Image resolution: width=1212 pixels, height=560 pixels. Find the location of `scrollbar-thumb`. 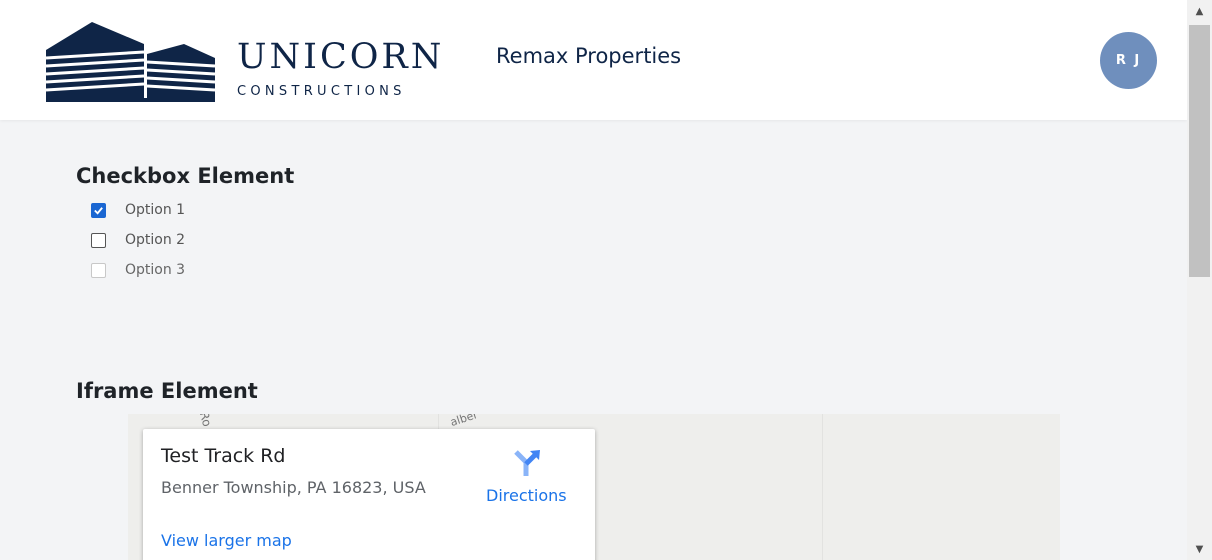

scrollbar-thumb is located at coordinates (1199, 151).